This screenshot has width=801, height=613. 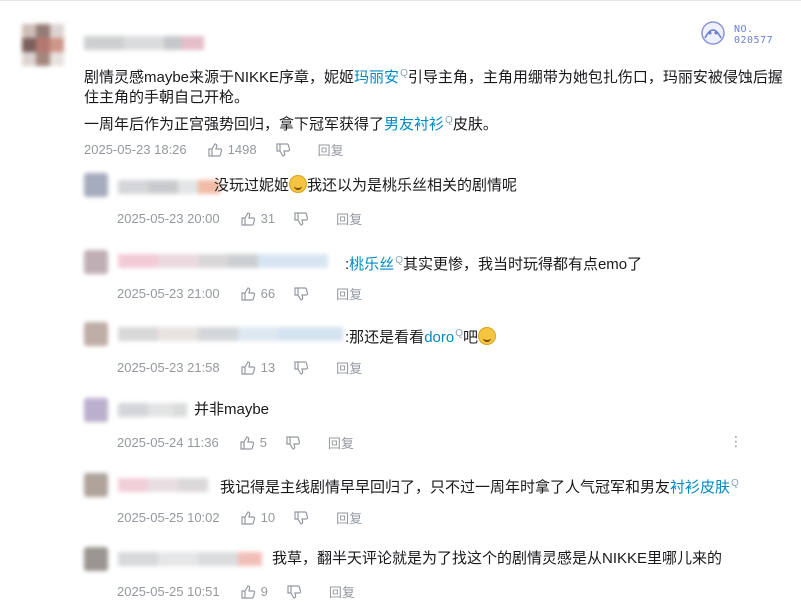 I want to click on reply-meta: 2025-05-25 10:51 9 回复, so click(x=236, y=591).